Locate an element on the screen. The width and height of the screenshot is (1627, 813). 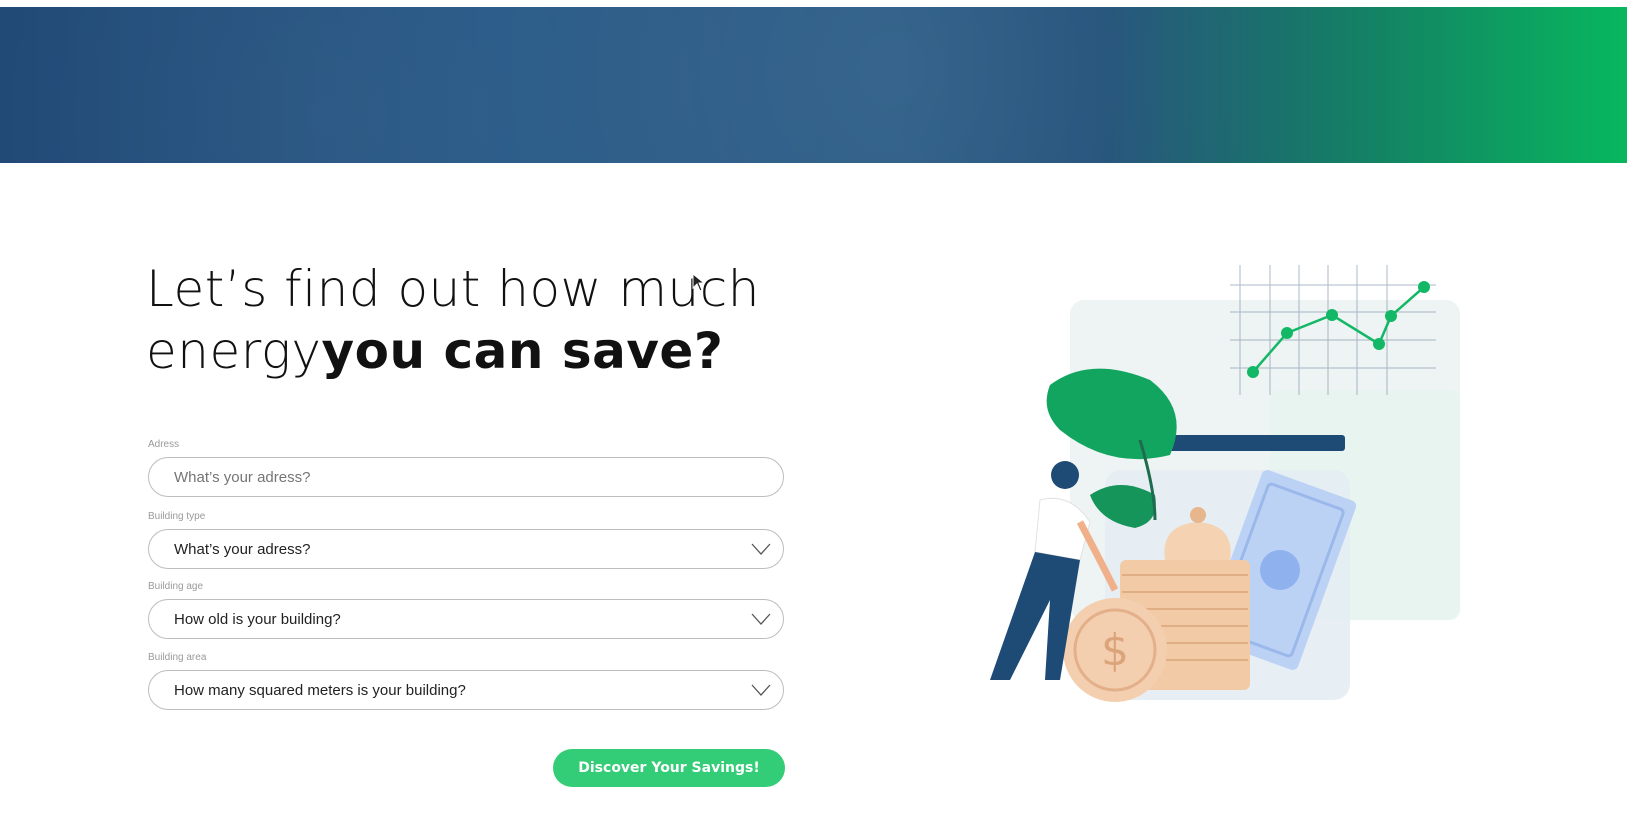
address-field-wrapper is located at coordinates (466, 477).